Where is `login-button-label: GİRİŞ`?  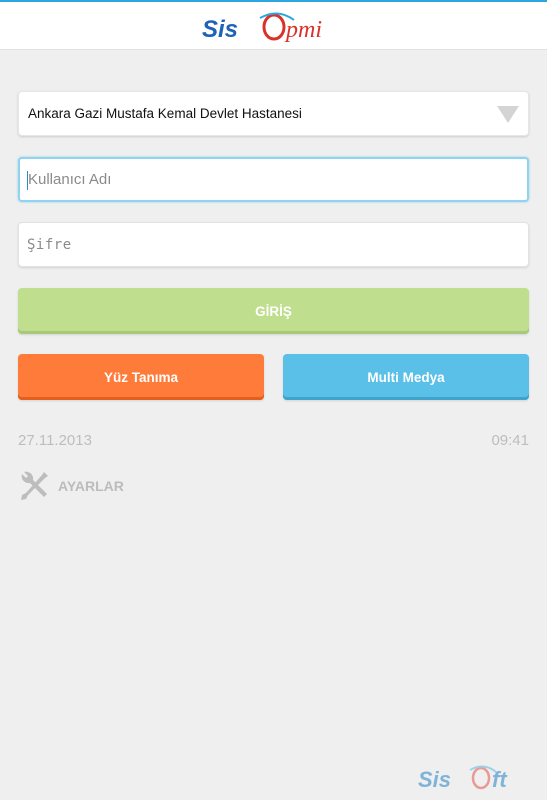 login-button-label: GİRİŞ is located at coordinates (273, 311).